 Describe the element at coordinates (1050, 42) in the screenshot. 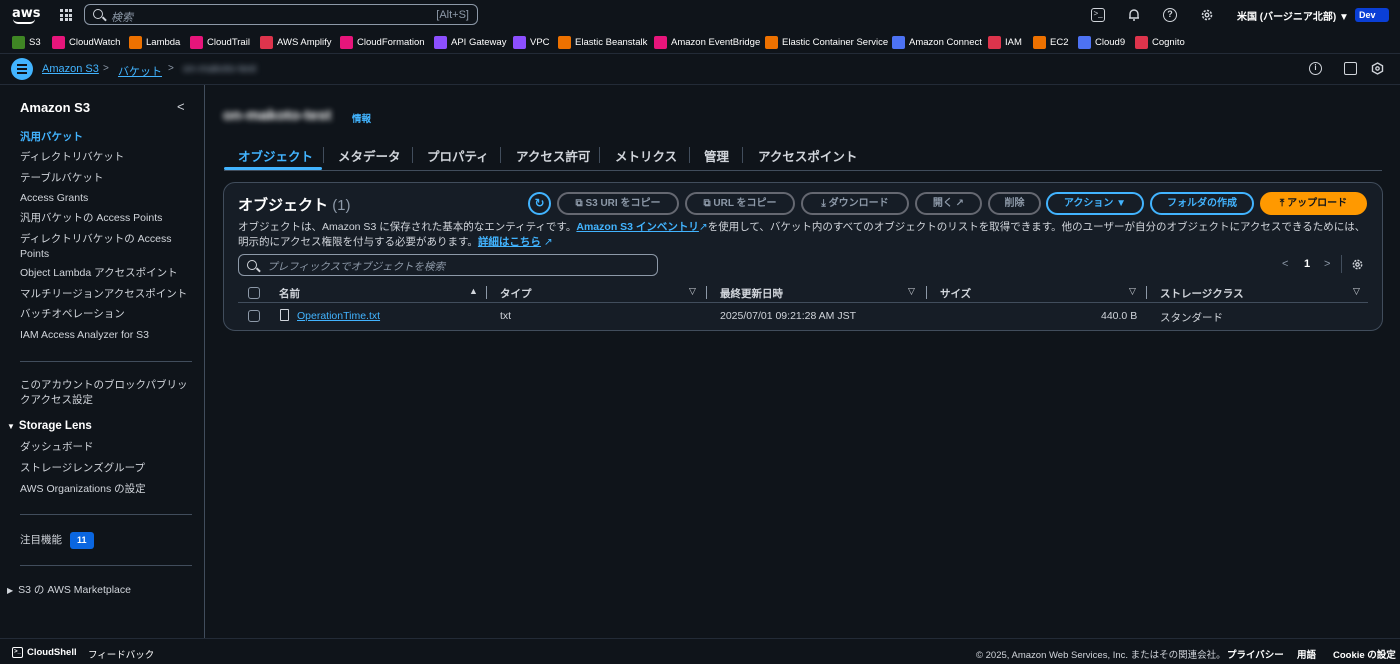

I see `favorite-ec2: EC2` at that location.